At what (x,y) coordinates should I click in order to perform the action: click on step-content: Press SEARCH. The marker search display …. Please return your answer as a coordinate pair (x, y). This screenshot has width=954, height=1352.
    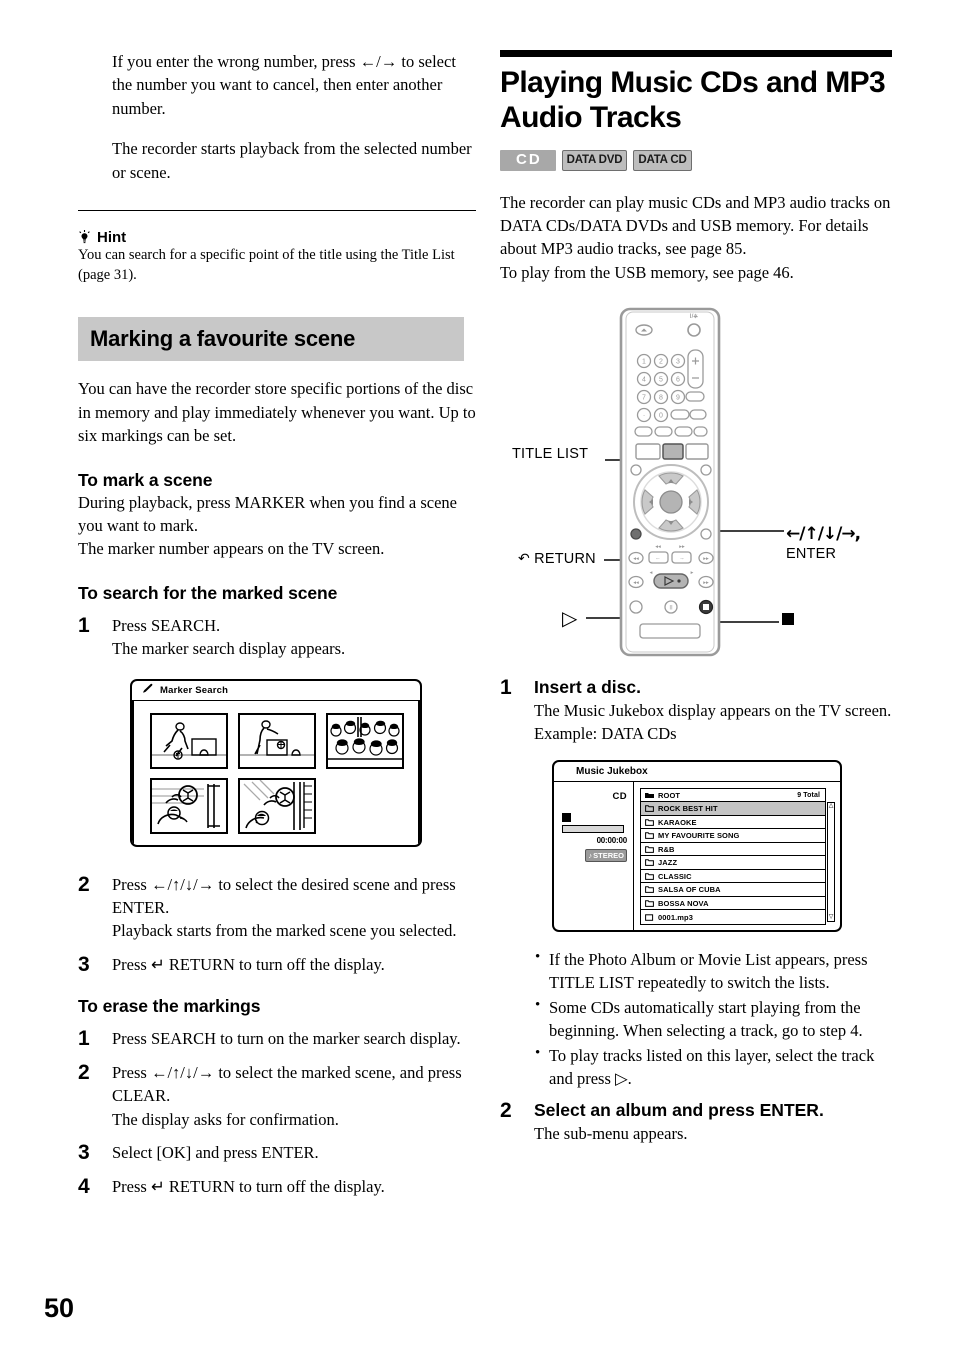
    Looking at the image, I should click on (294, 637).